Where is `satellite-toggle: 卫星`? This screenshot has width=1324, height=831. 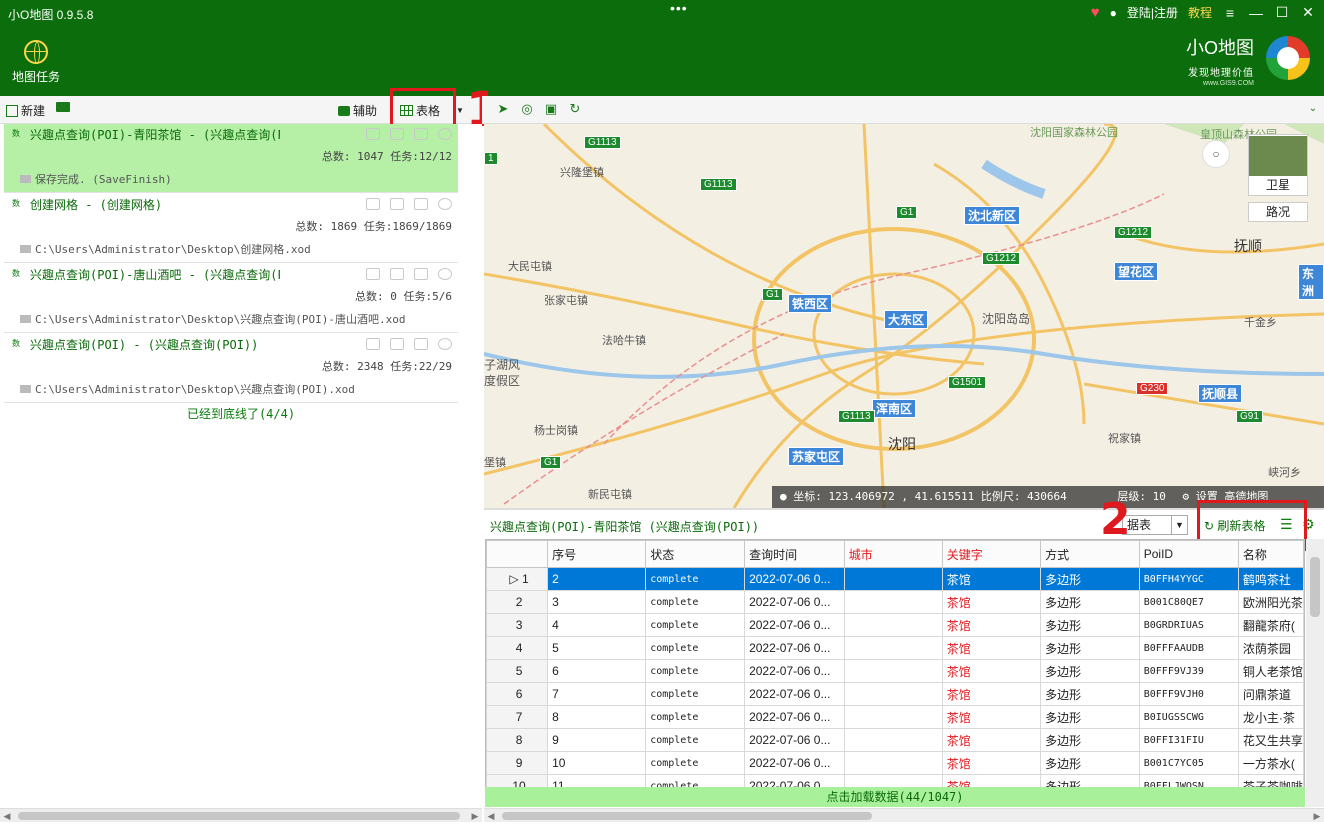 satellite-toggle: 卫星 is located at coordinates (1278, 165).